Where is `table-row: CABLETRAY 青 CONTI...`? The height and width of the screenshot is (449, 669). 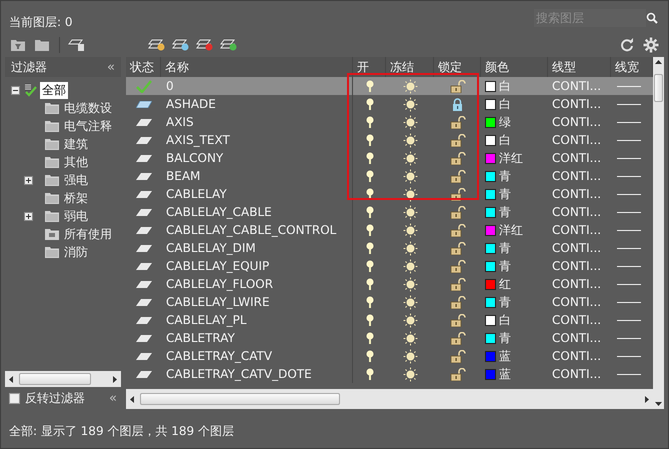 table-row: CABLETRAY 青 CONTI... is located at coordinates (389, 338).